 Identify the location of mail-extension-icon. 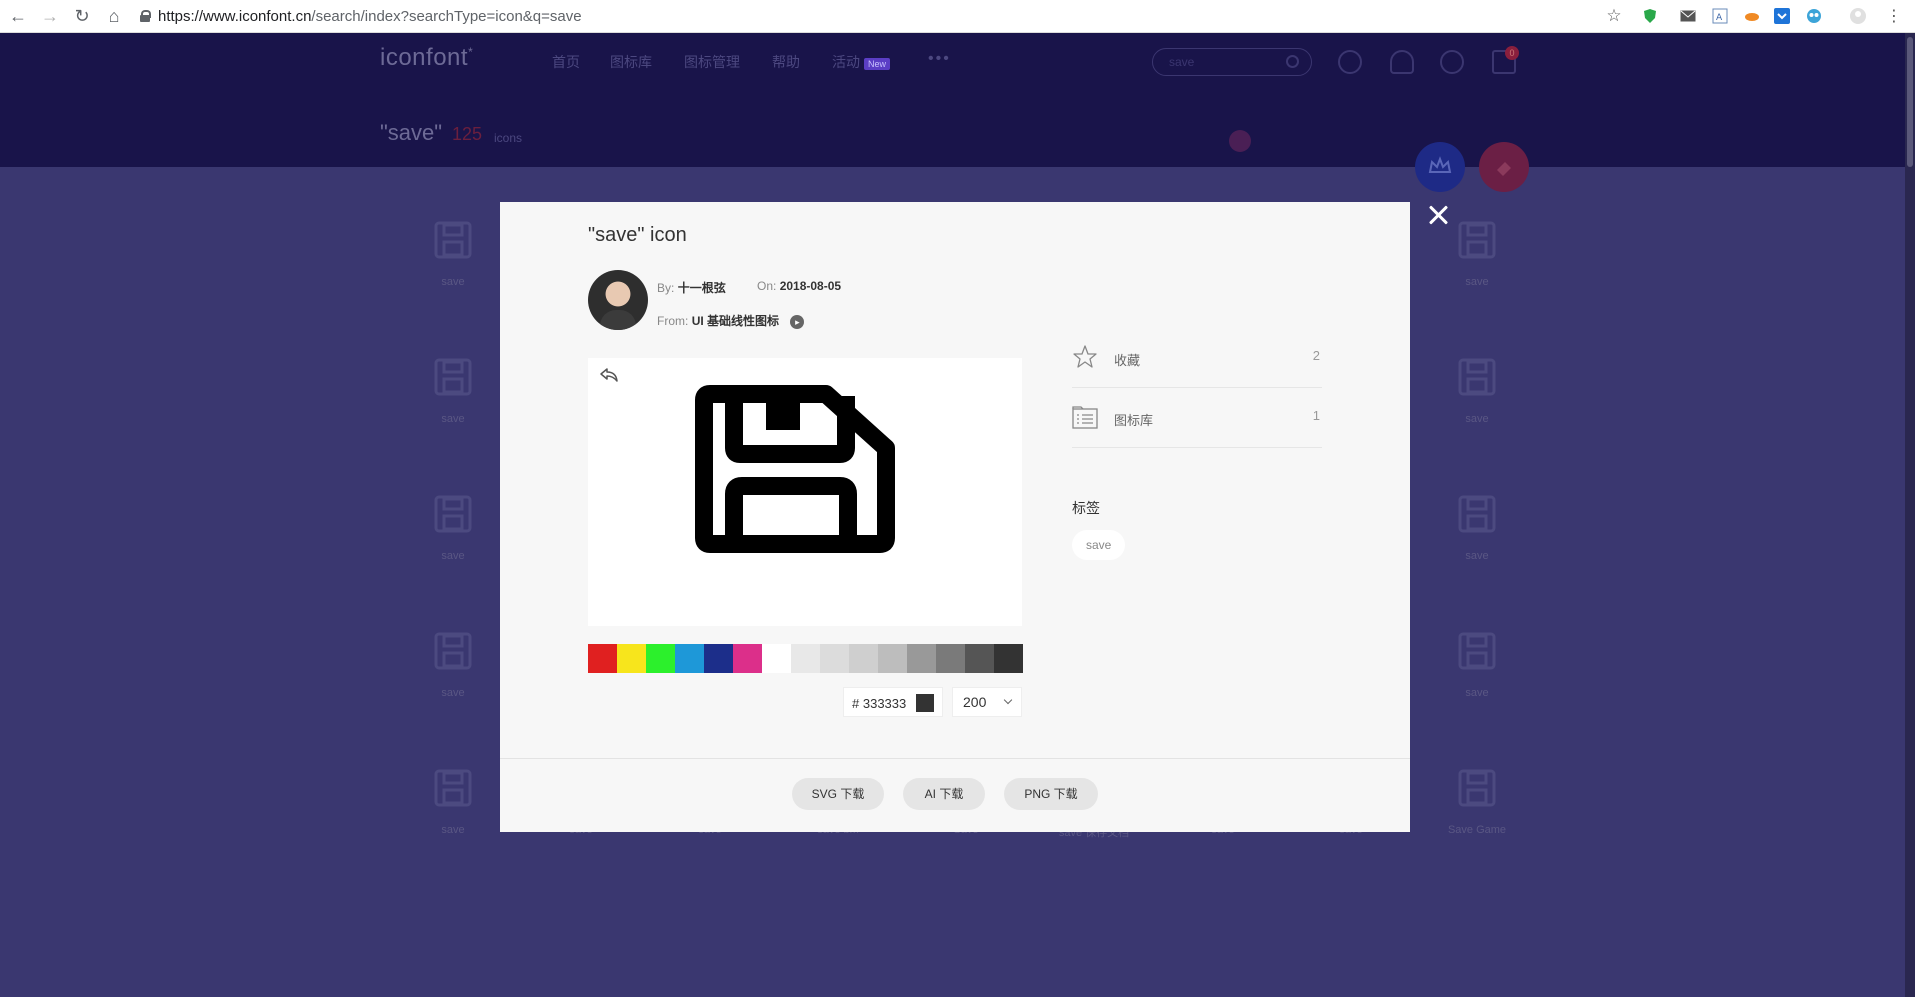
(1688, 16).